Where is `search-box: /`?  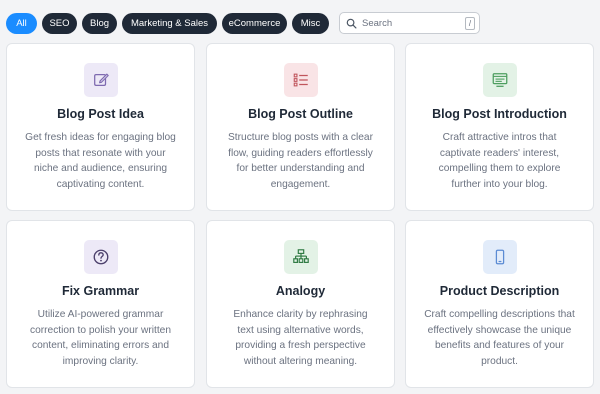 search-box: / is located at coordinates (409, 23).